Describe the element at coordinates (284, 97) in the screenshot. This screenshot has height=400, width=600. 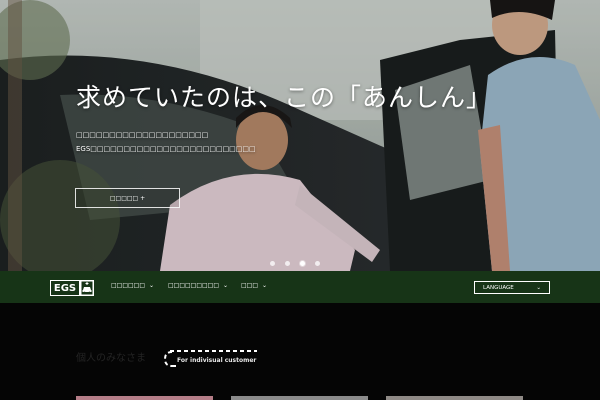
I see `hero-title: 求めていたのは、この「あんしん」` at that location.